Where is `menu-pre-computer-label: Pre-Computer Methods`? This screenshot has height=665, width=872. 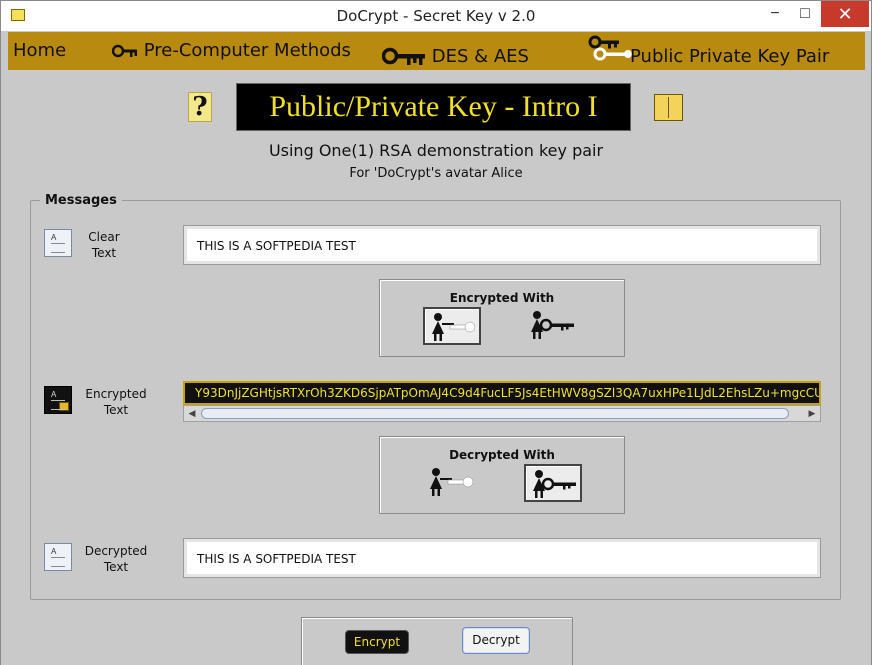 menu-pre-computer-label: Pre-Computer Methods is located at coordinates (247, 50).